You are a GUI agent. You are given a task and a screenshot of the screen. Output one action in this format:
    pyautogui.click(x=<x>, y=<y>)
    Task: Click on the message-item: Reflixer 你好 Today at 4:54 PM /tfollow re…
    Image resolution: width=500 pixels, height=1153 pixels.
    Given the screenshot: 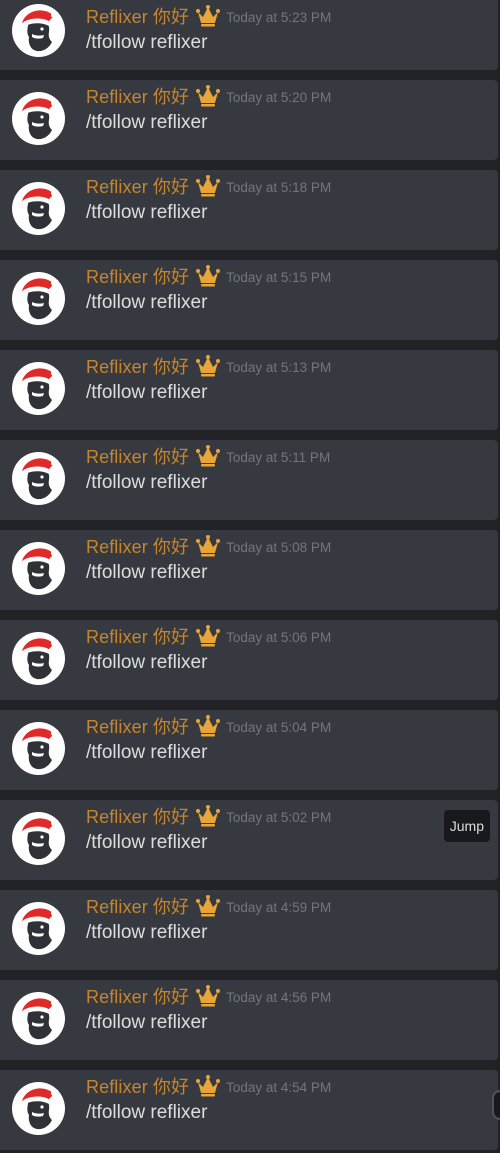 What is the action you would take?
    pyautogui.click(x=249, y=1110)
    